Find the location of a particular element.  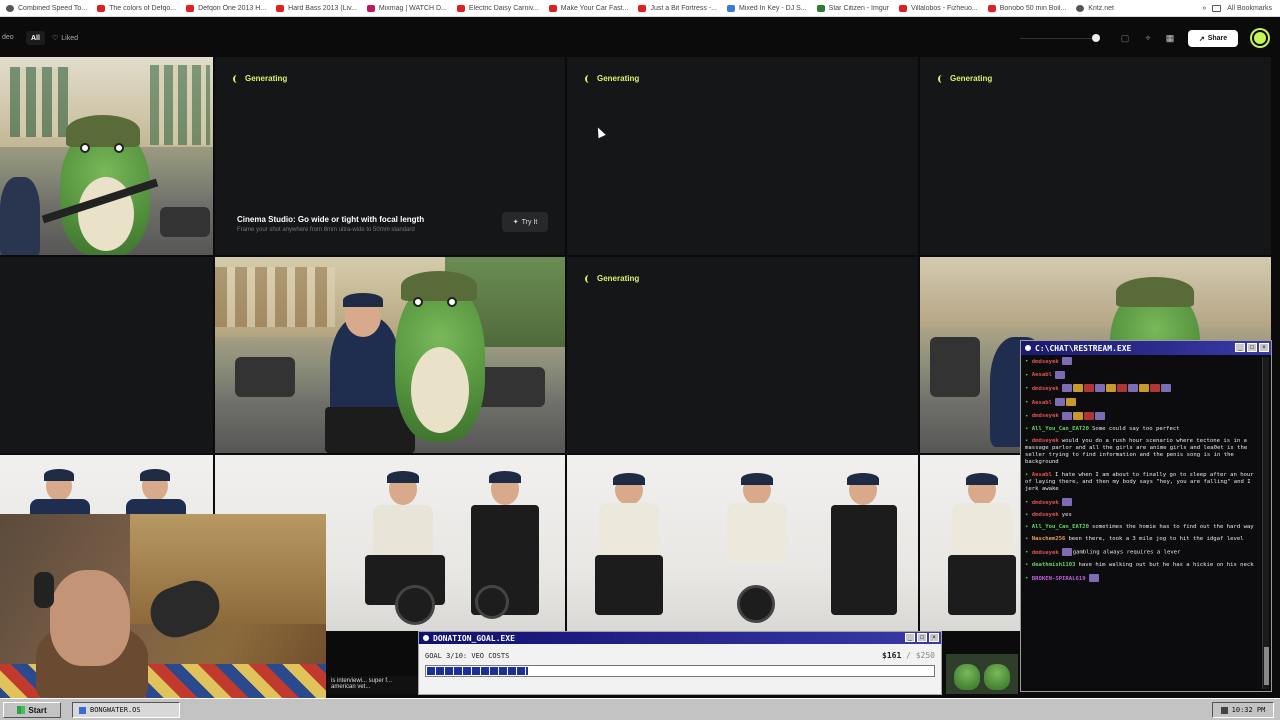

frog-sticker is located at coordinates (982, 674).